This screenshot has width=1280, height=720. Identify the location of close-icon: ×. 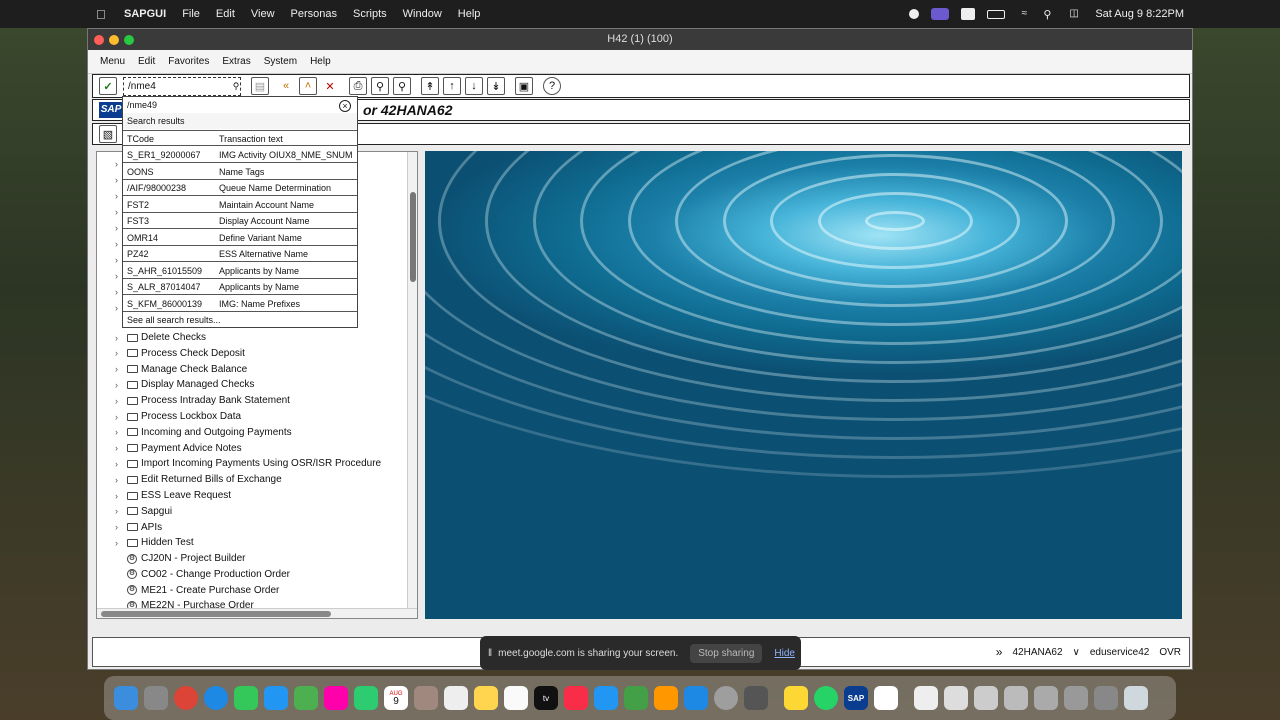
(345, 106).